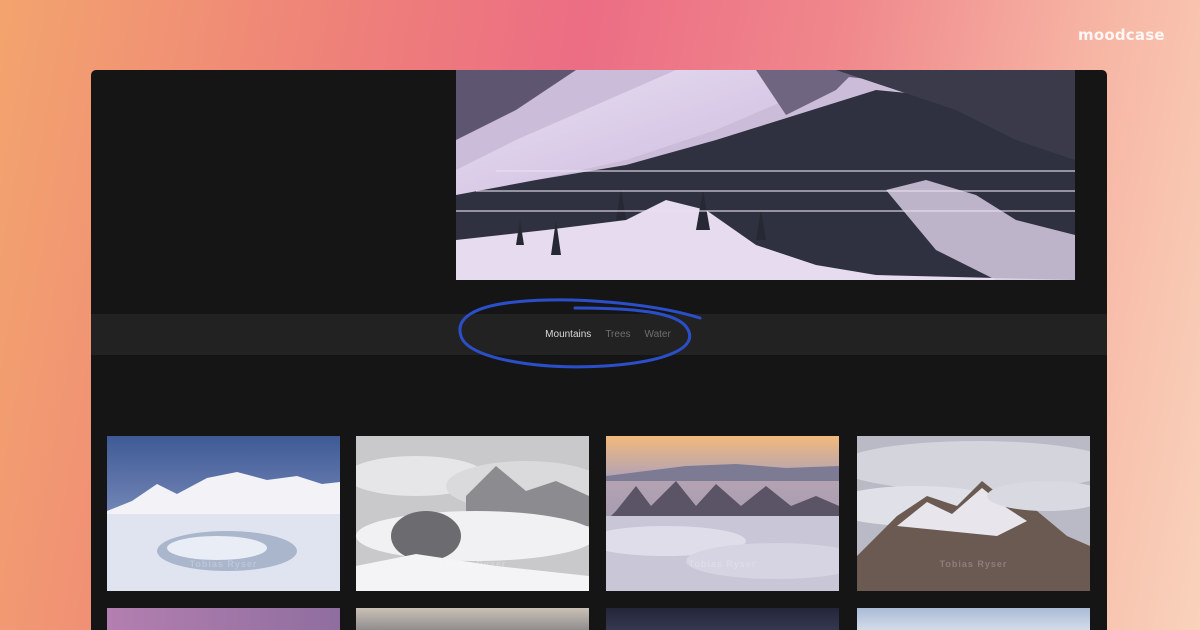  Describe the element at coordinates (568, 334) in the screenshot. I see `tab-mountains: Mountains` at that location.